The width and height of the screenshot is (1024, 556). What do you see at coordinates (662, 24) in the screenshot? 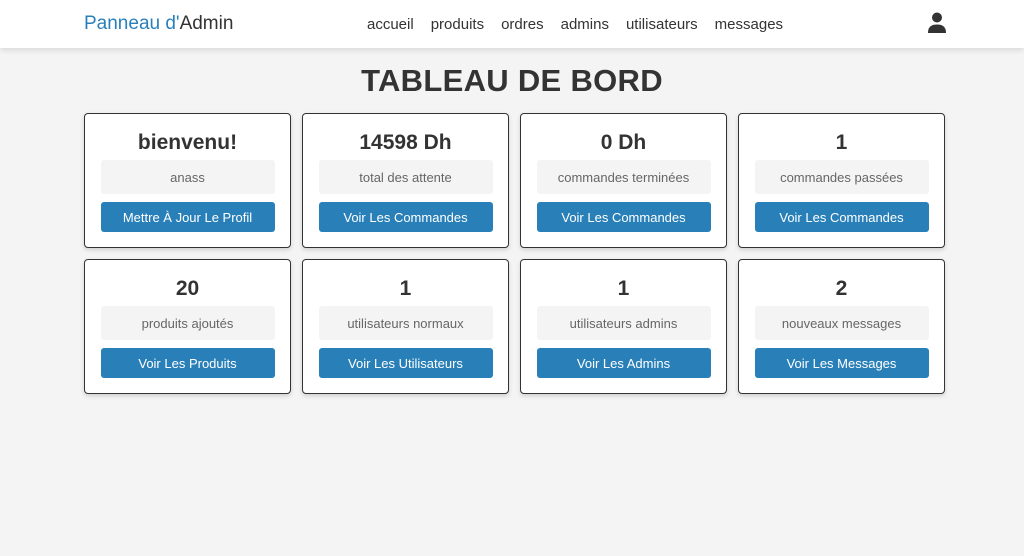
I see `nav-utilisateurs: utilisateurs` at bounding box center [662, 24].